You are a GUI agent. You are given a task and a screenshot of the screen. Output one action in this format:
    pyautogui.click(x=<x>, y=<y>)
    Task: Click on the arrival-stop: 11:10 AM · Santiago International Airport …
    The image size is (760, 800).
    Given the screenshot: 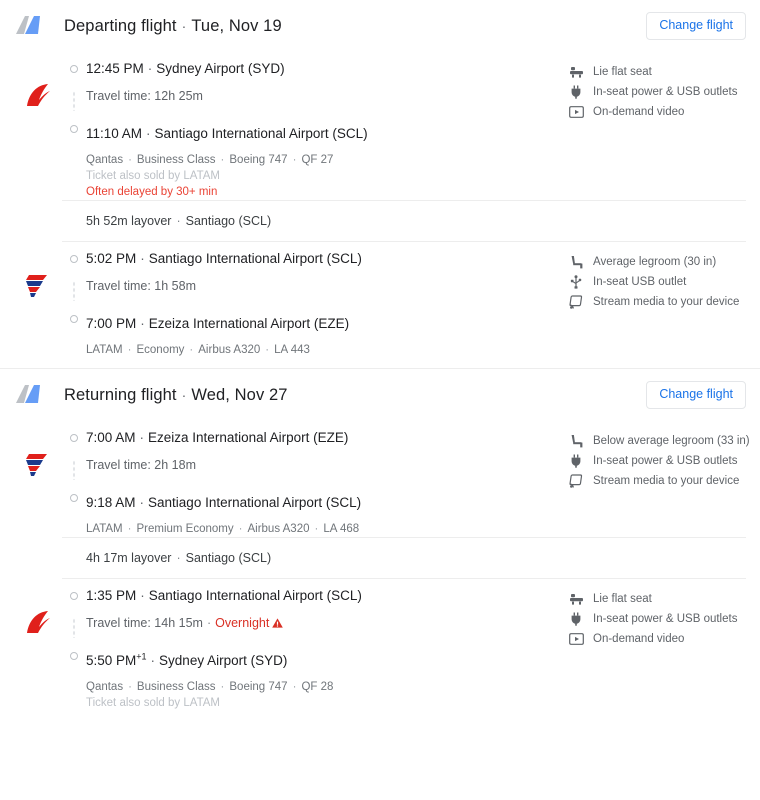 What is the action you would take?
    pyautogui.click(x=324, y=133)
    